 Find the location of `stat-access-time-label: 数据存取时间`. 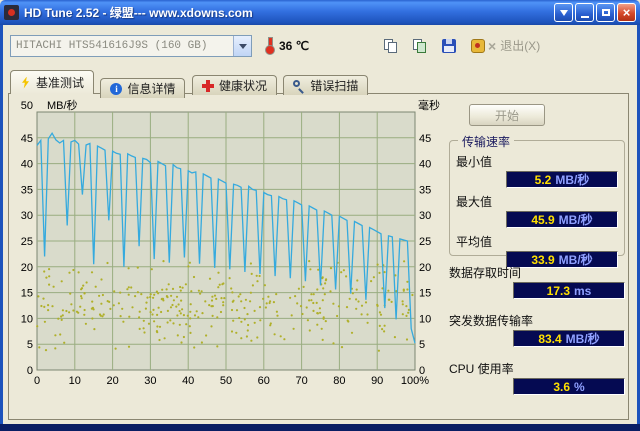

stat-access-time-label: 数据存取时间 is located at coordinates (485, 273).